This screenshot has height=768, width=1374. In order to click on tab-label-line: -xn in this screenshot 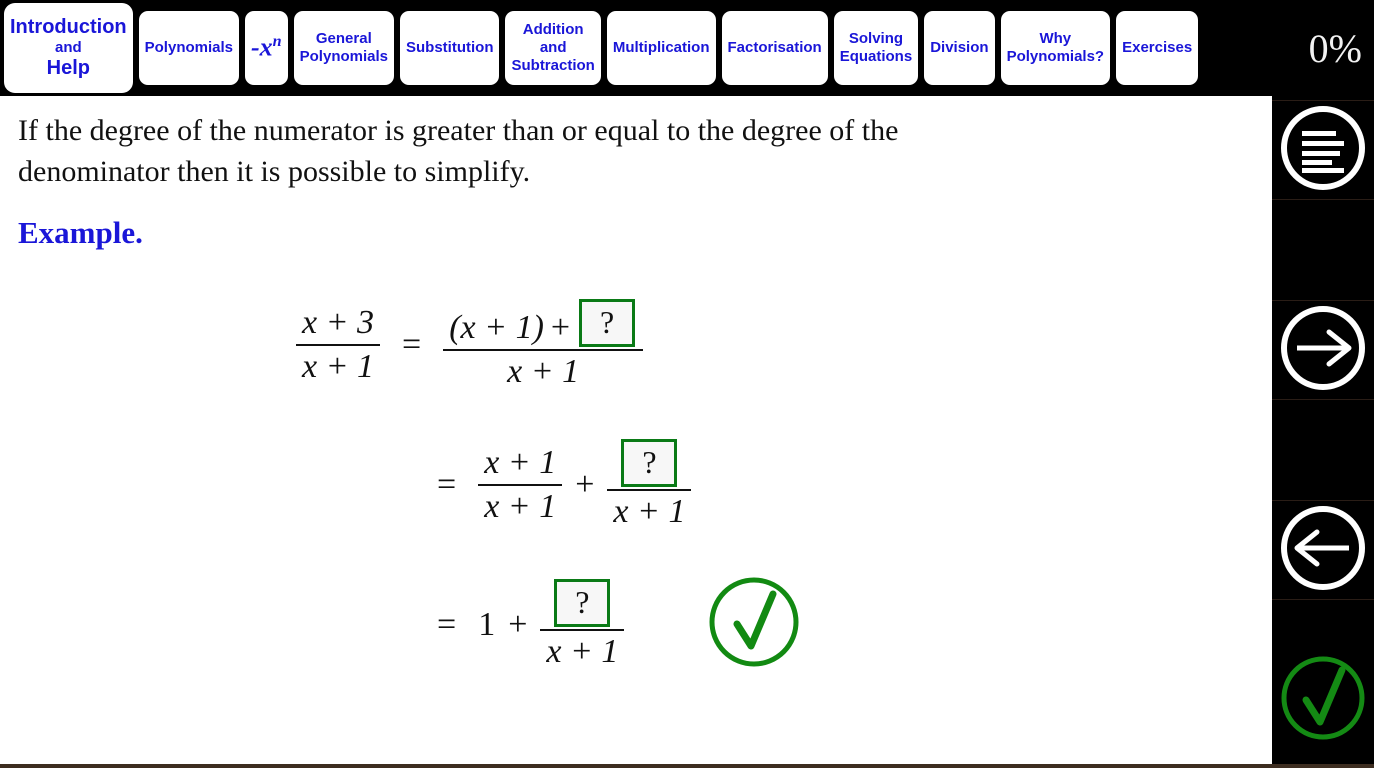, I will do `click(266, 47)`.